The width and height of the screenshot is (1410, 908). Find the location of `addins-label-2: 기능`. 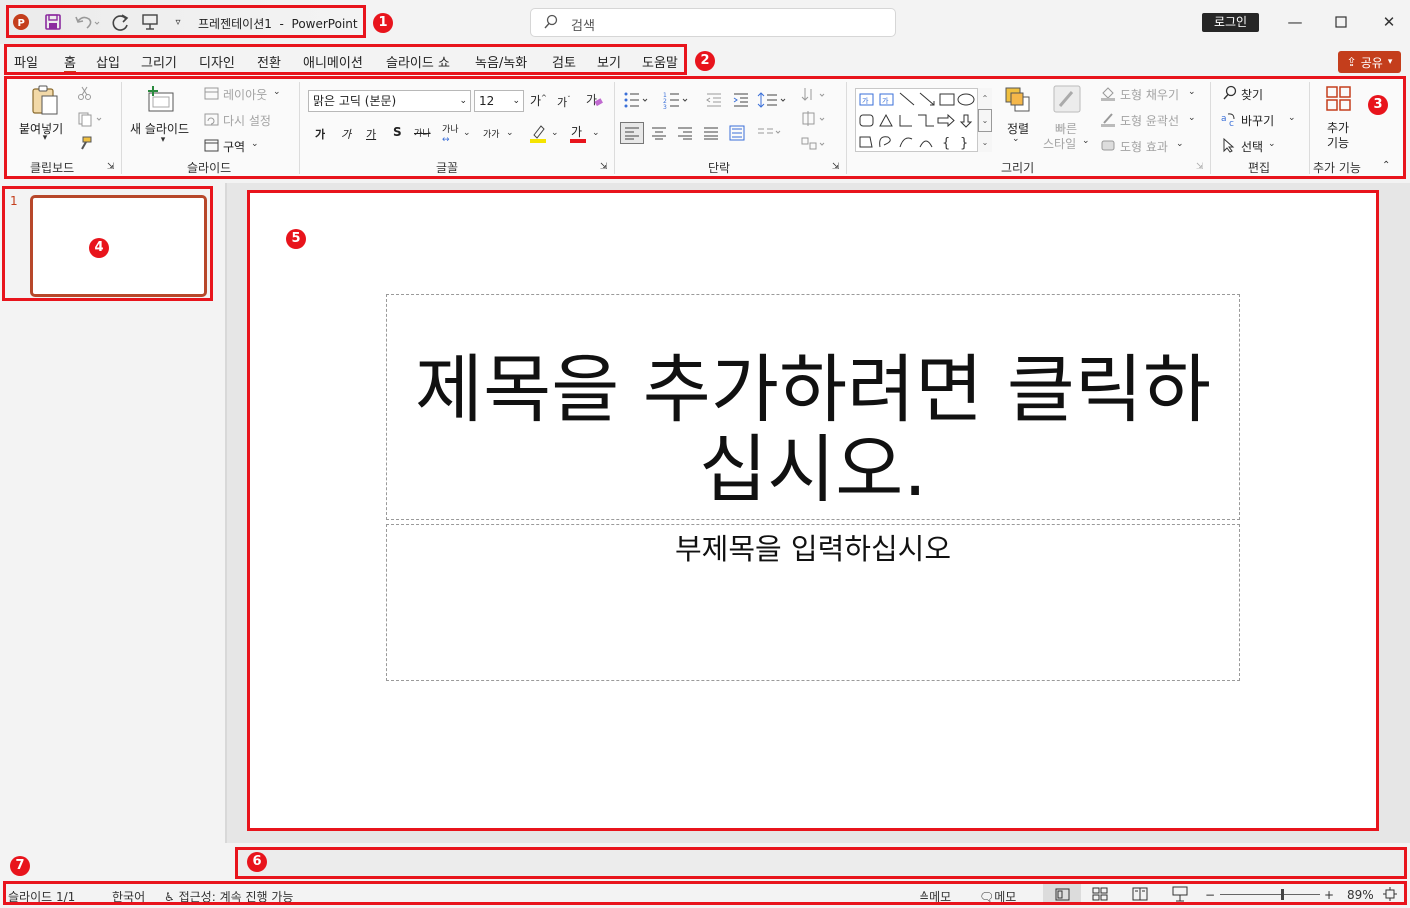

addins-label-2: 기능 is located at coordinates (1338, 142).